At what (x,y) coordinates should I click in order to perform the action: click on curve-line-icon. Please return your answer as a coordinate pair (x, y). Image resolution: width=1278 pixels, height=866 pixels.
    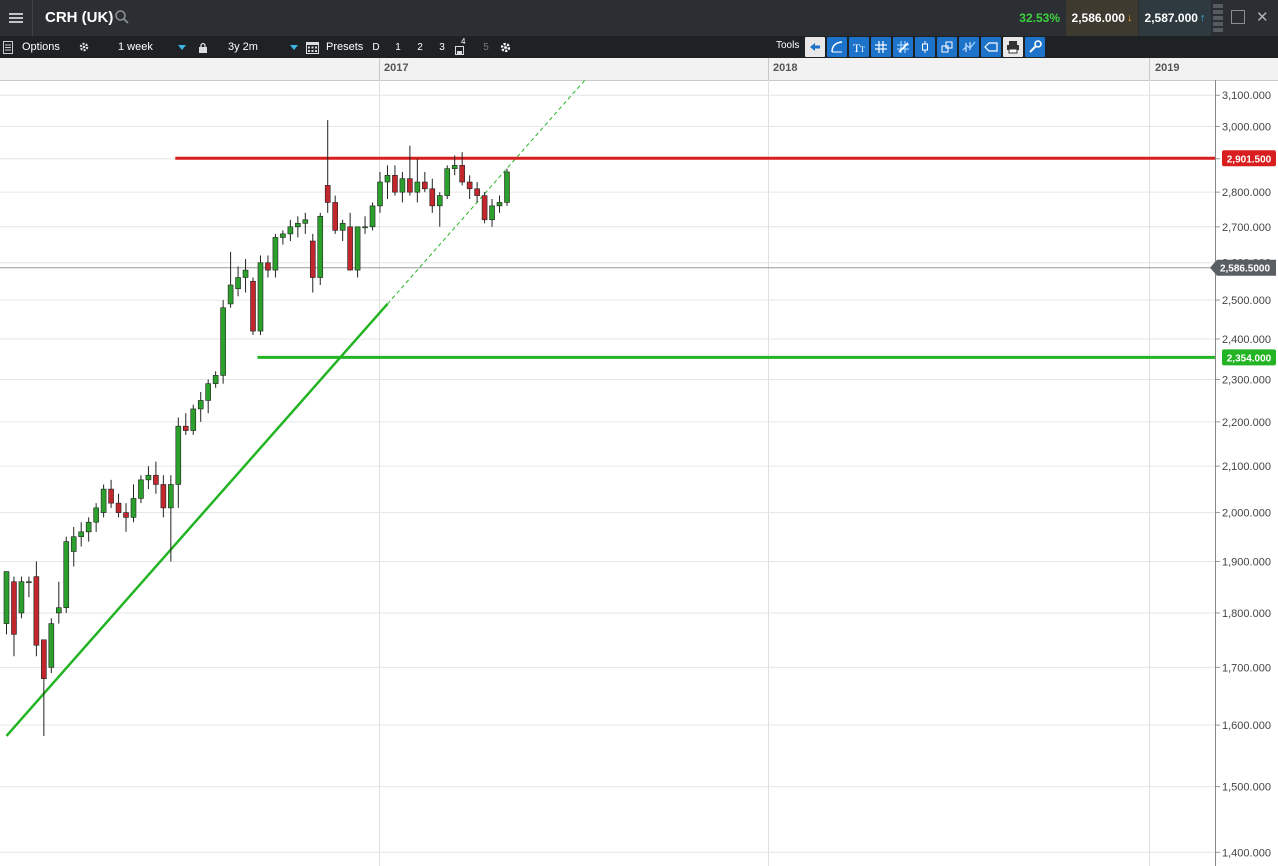
    Looking at the image, I should click on (837, 47).